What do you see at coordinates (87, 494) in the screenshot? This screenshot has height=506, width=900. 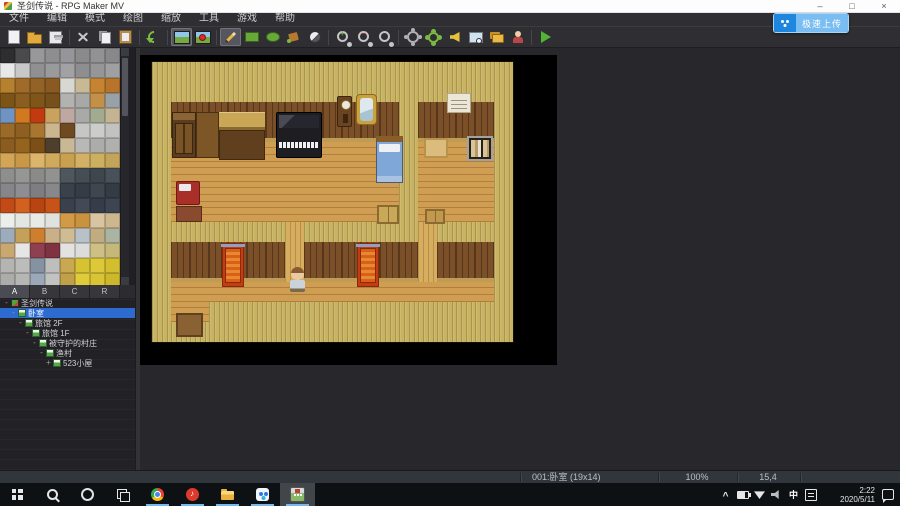 I see `cortana-button` at bounding box center [87, 494].